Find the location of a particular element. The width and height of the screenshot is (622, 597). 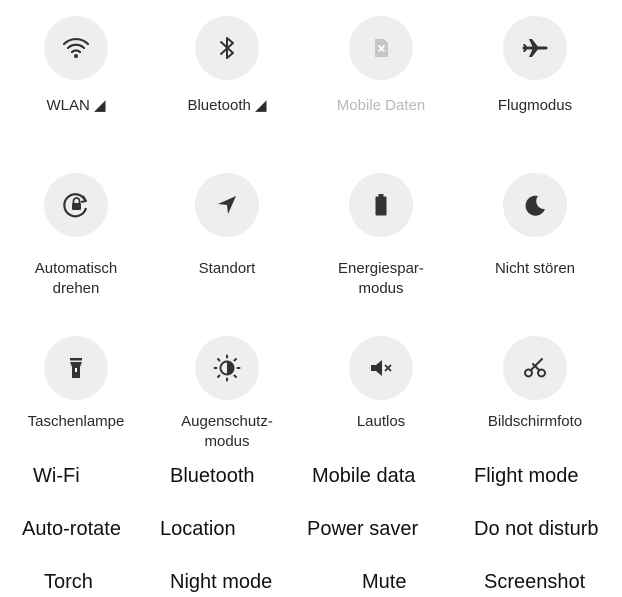

battery-saver-label: Energiespar- modus is located at coordinates (381, 278).